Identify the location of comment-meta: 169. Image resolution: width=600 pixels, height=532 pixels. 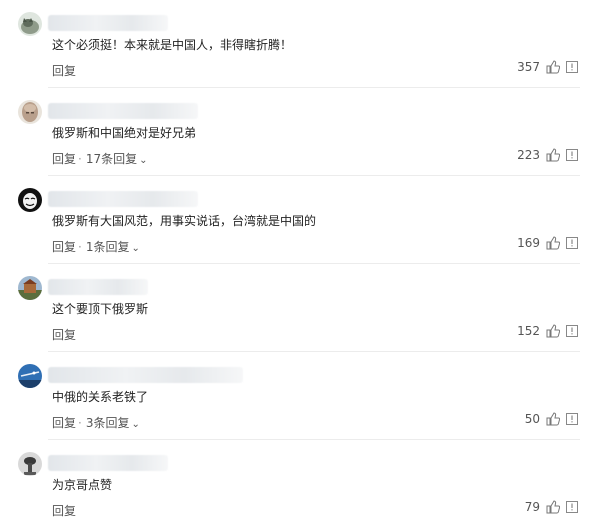
(547, 243).